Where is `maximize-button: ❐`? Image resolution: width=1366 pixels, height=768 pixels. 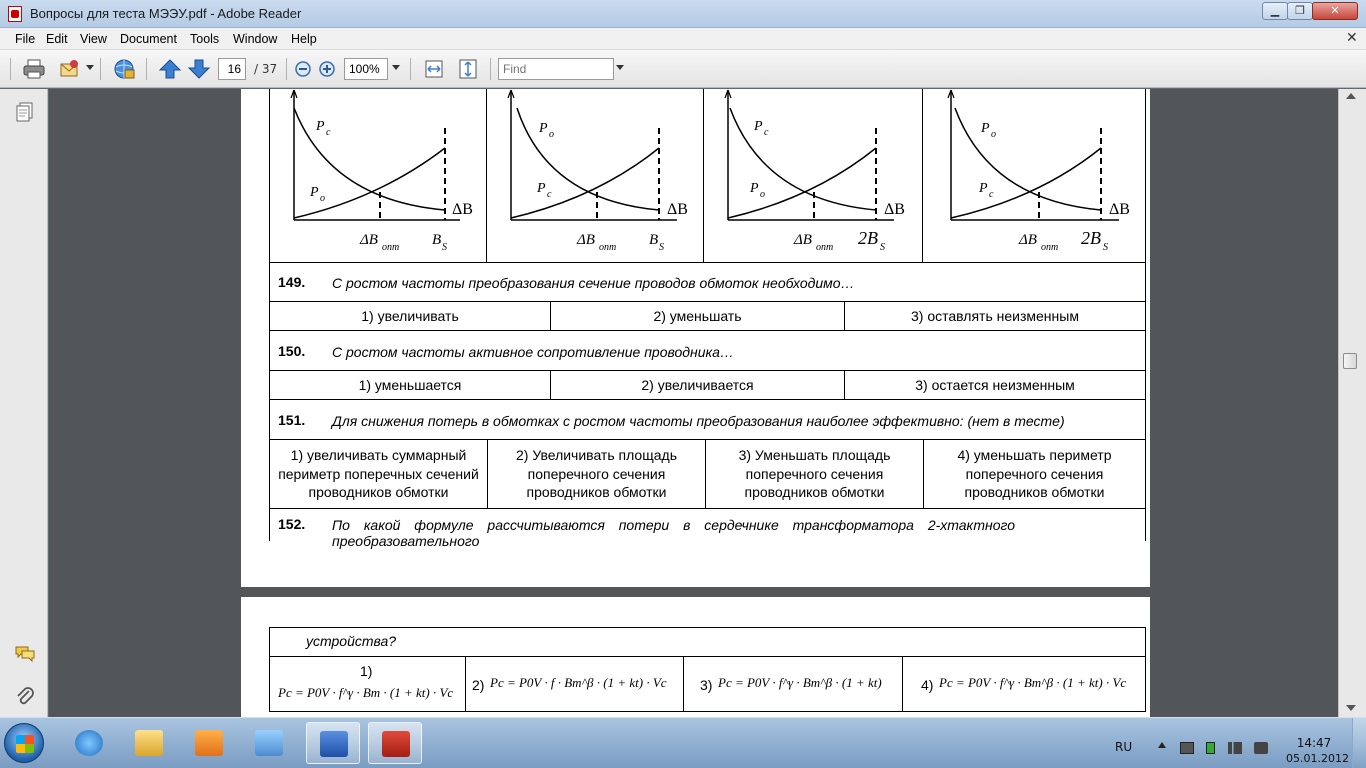
maximize-button: ❐ is located at coordinates (1300, 11).